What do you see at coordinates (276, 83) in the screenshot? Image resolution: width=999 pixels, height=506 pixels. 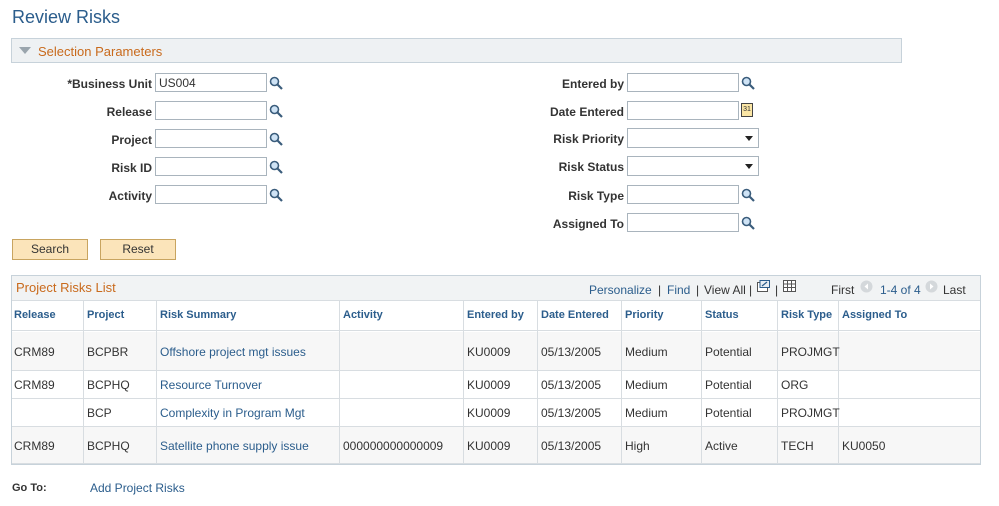 I see `business-unit-lookup-icon` at bounding box center [276, 83].